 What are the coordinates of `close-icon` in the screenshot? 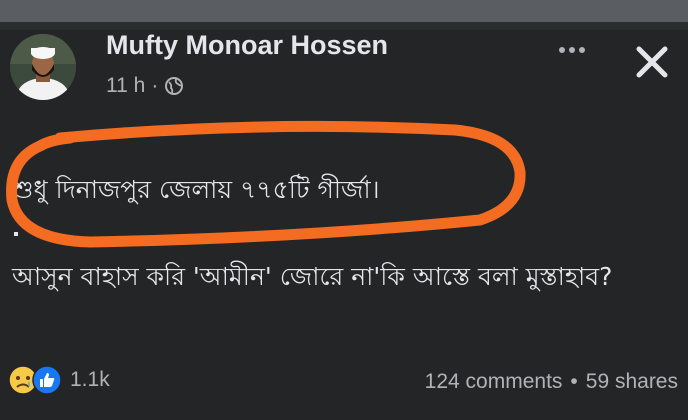 It's located at (652, 62).